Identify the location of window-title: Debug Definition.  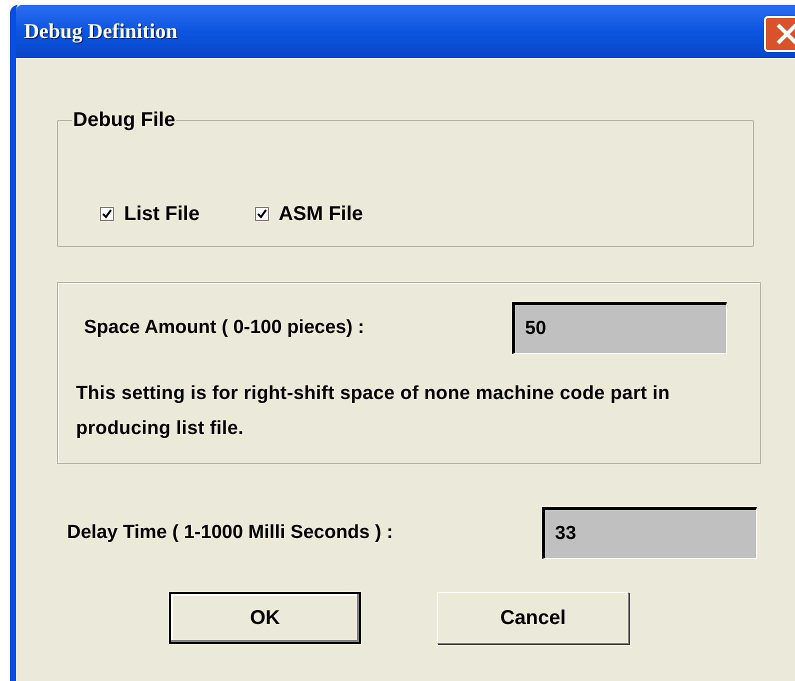
(101, 31).